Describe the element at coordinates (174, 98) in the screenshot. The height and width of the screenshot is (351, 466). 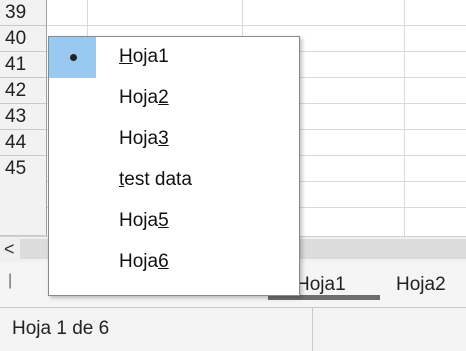
I see `menu-item-hoja2: Hoja2` at that location.